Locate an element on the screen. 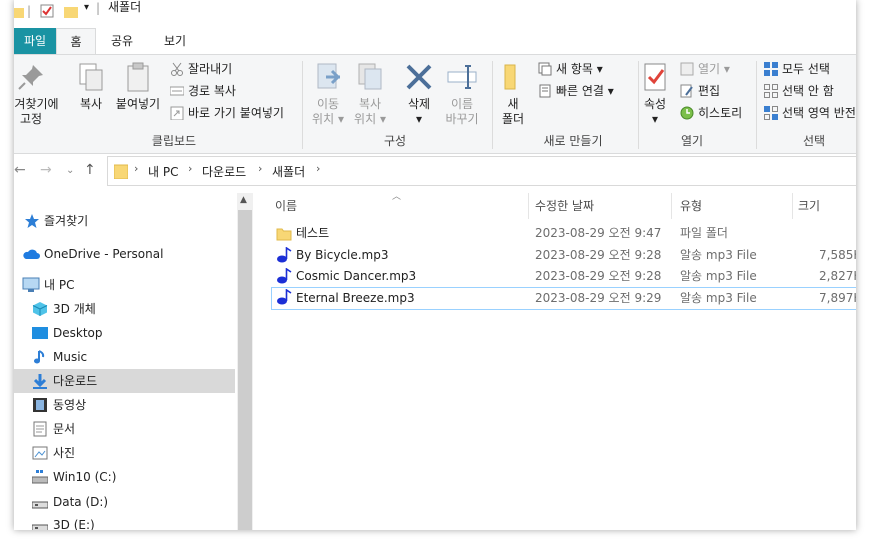  copy-path-icon is located at coordinates (177, 91).